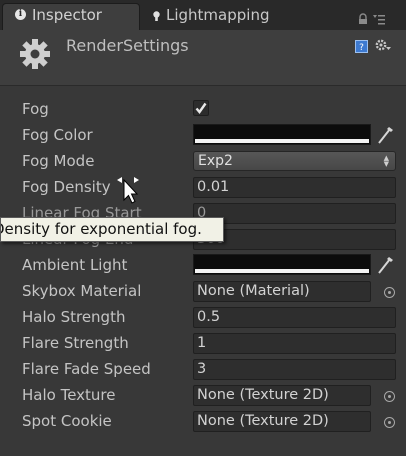  I want to click on fog-checkbox, so click(201, 108).